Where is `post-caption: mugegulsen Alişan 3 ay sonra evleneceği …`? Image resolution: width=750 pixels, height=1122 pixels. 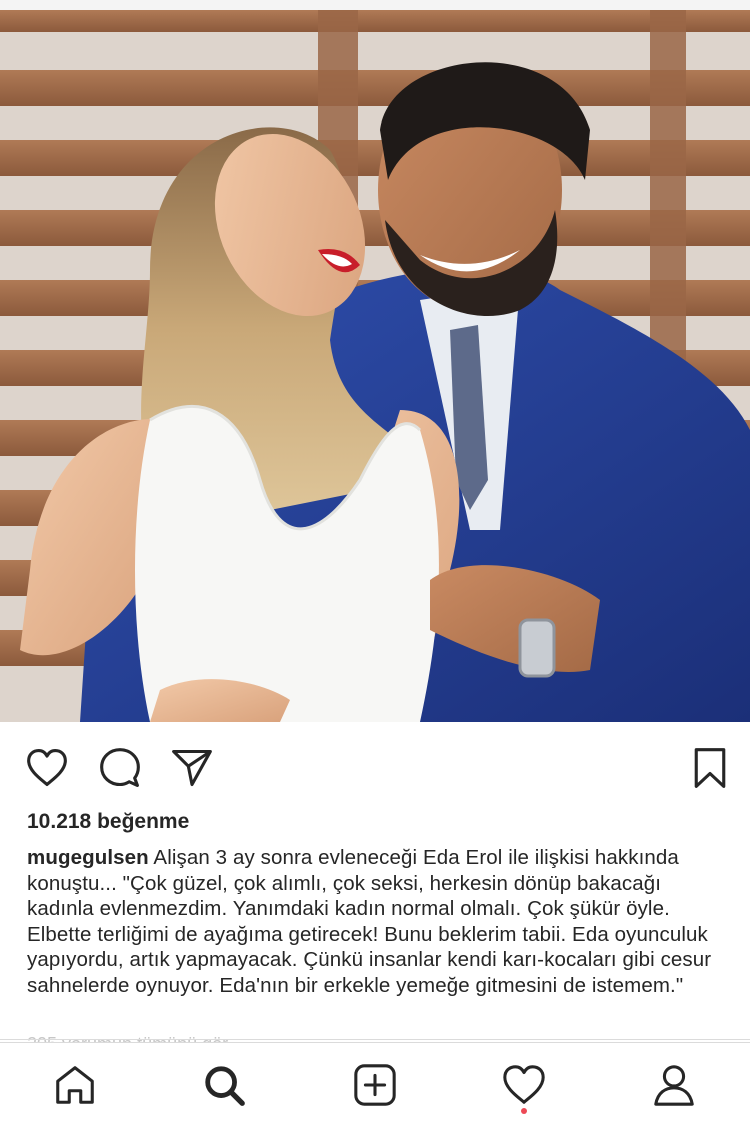 post-caption: mugegulsen Alişan 3 ay sonra evleneceği … is located at coordinates (377, 922).